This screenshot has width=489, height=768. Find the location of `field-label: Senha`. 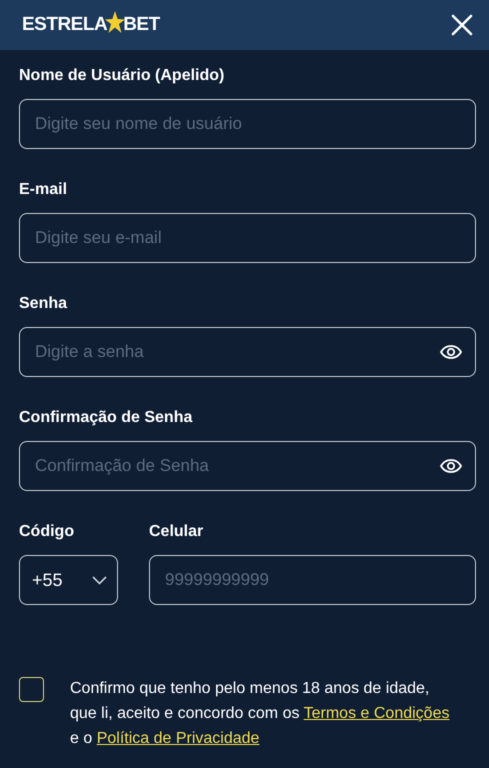

field-label: Senha is located at coordinates (43, 304).